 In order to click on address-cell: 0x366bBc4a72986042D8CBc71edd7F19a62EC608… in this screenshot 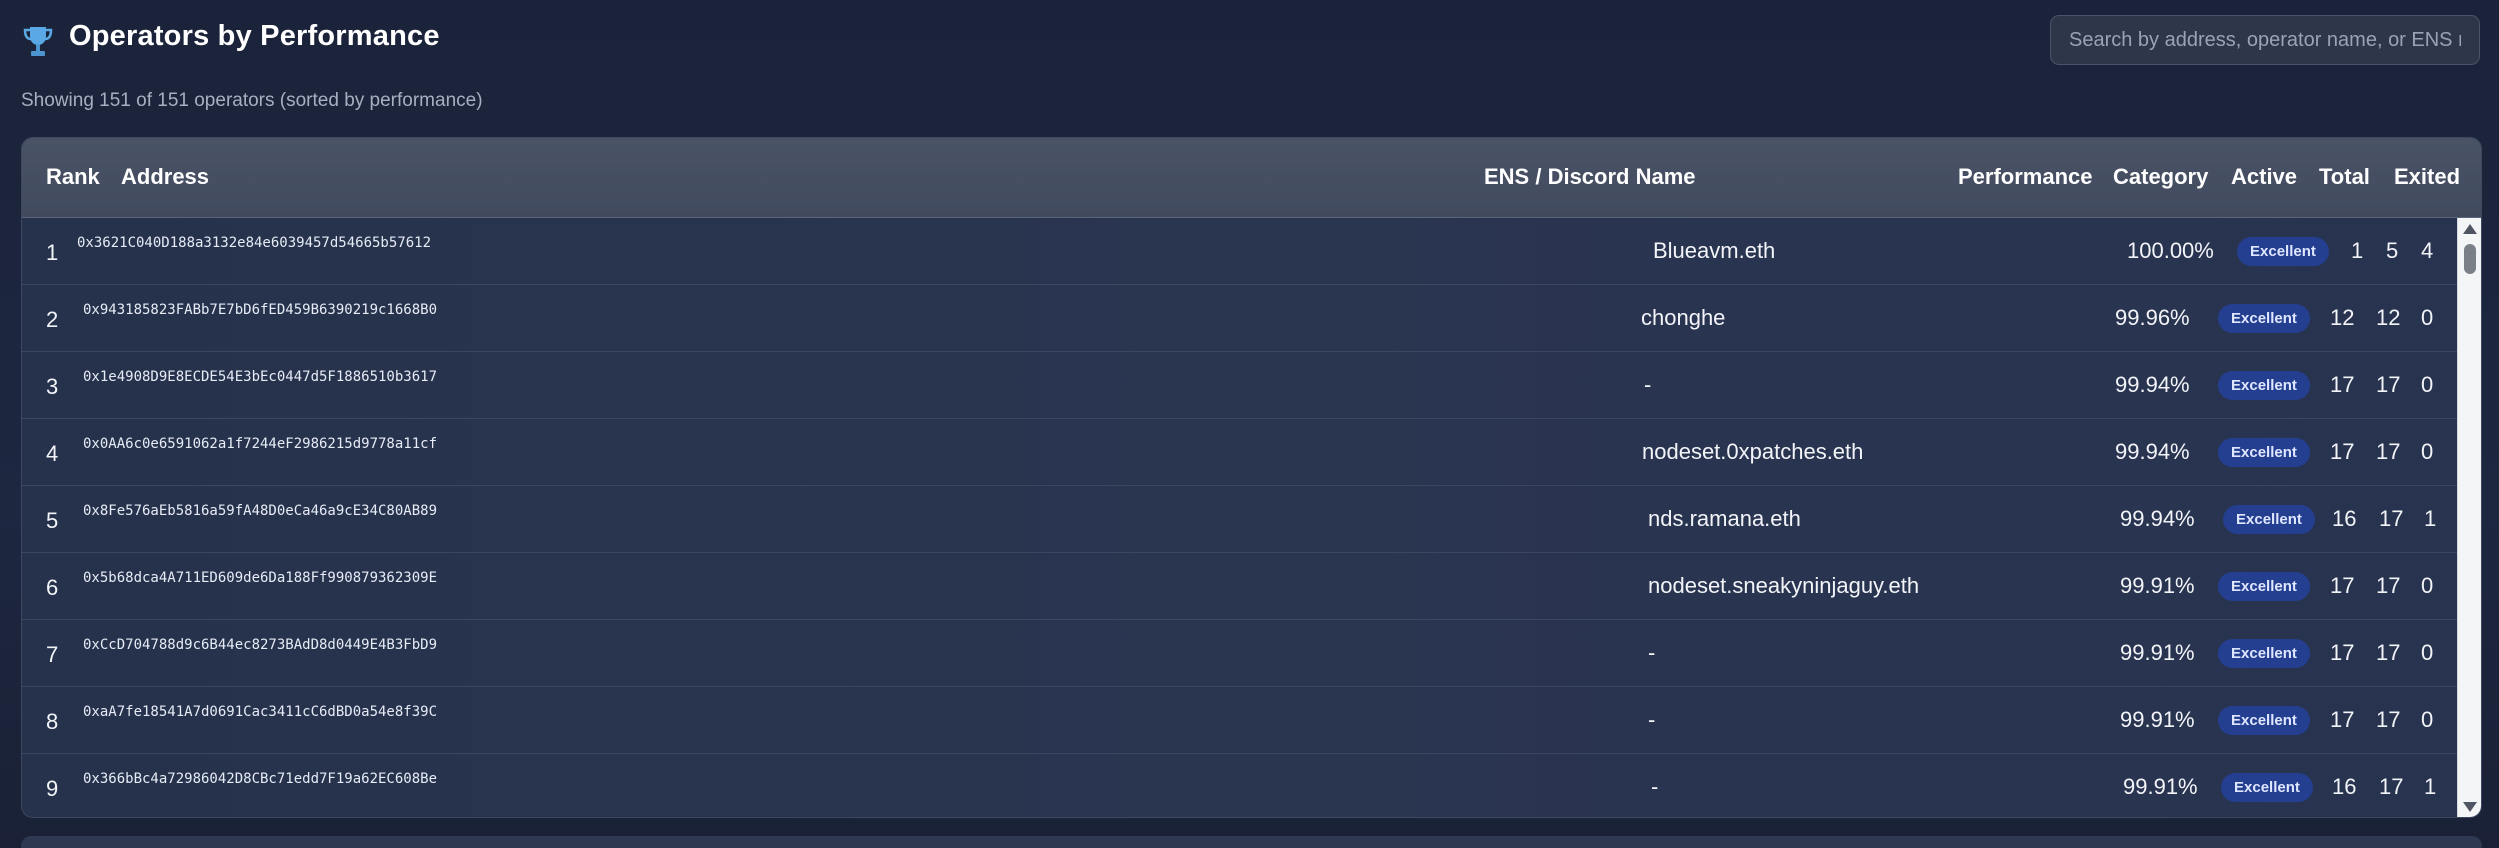, I will do `click(260, 779)`.